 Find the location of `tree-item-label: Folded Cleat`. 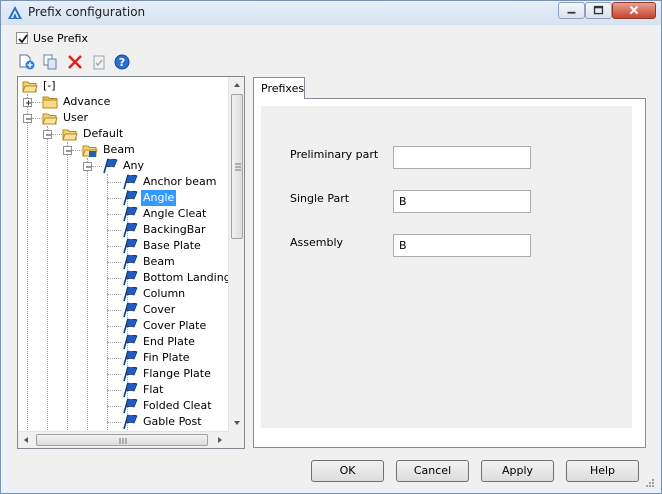

tree-item-label: Folded Cleat is located at coordinates (177, 405).